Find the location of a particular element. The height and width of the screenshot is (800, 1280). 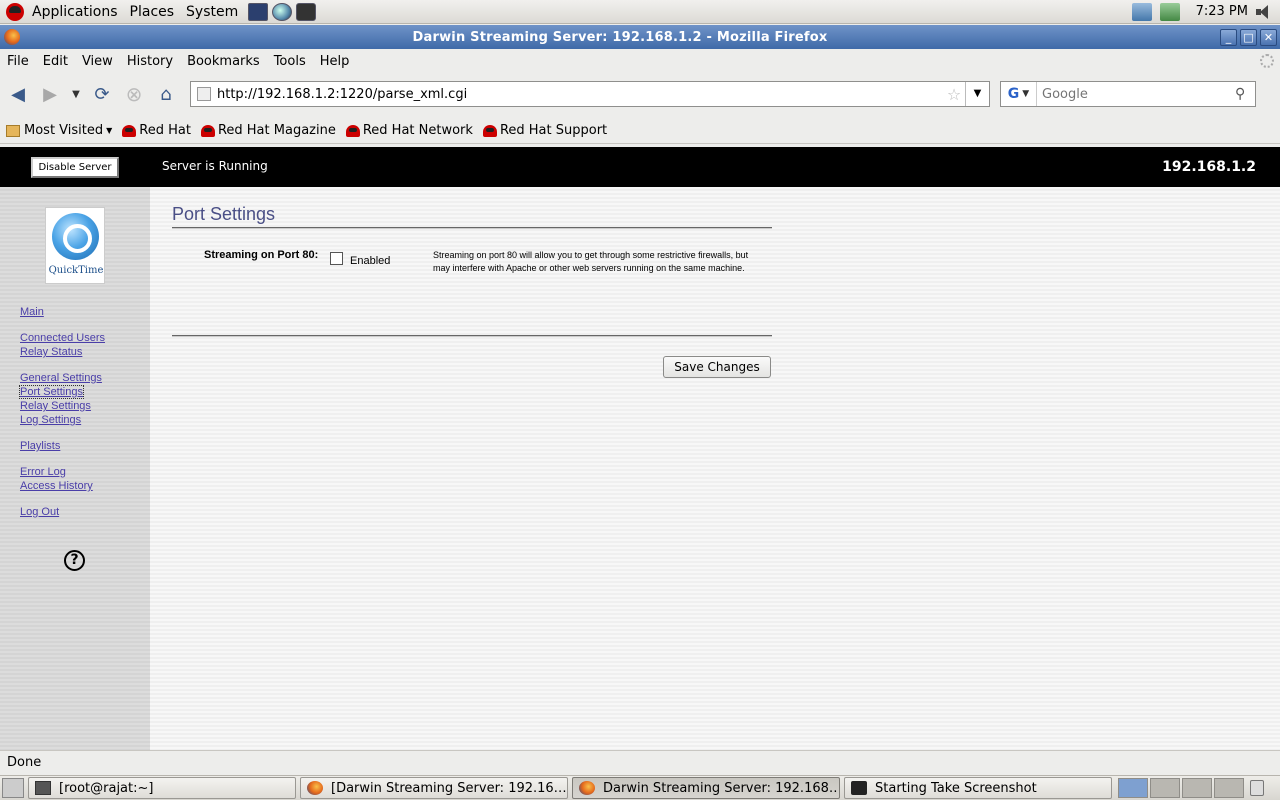

clock: 7:23 PM is located at coordinates (1222, 11).